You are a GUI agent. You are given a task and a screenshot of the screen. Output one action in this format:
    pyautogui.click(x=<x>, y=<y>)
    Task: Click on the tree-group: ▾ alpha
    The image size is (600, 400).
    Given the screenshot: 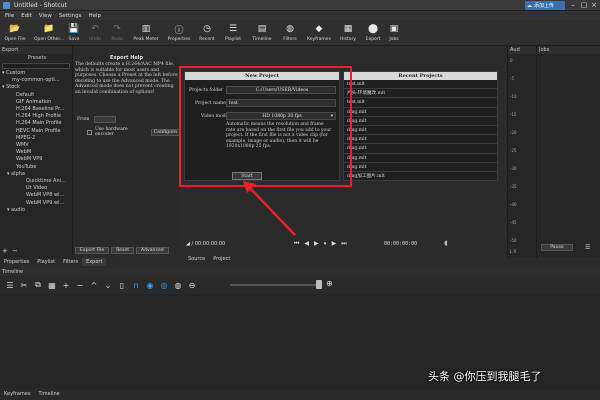 What is the action you would take?
    pyautogui.click(x=36, y=174)
    